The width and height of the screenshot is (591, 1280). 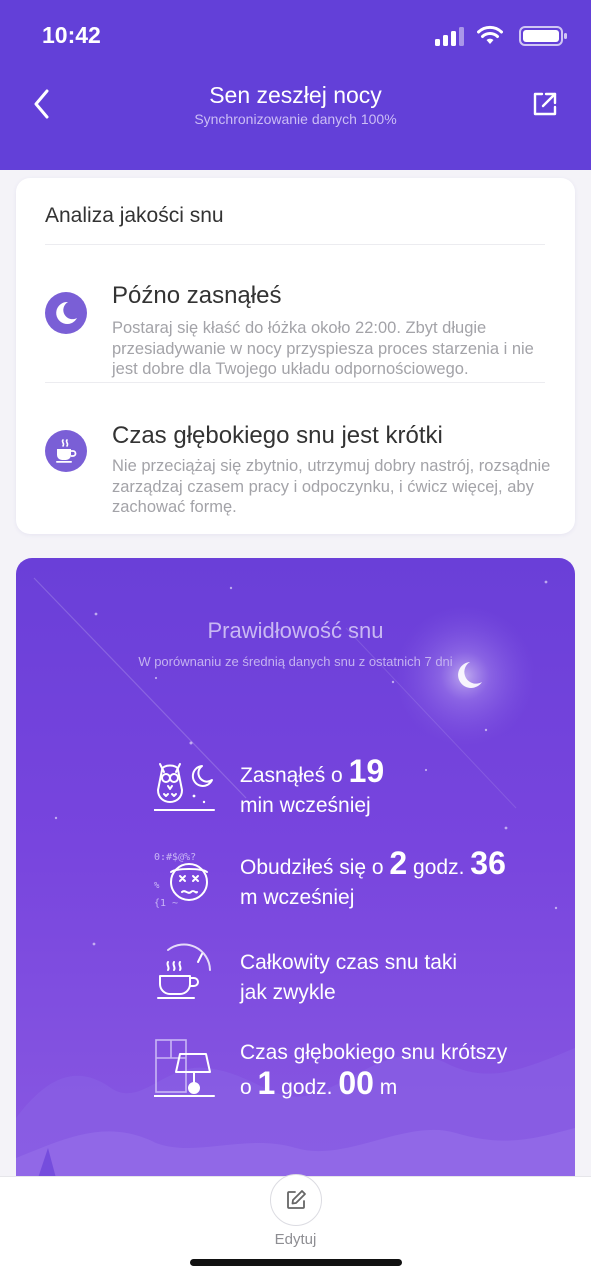 What do you see at coordinates (295, 119) in the screenshot?
I see `sync-status: Synchronizowanie danych 100%` at bounding box center [295, 119].